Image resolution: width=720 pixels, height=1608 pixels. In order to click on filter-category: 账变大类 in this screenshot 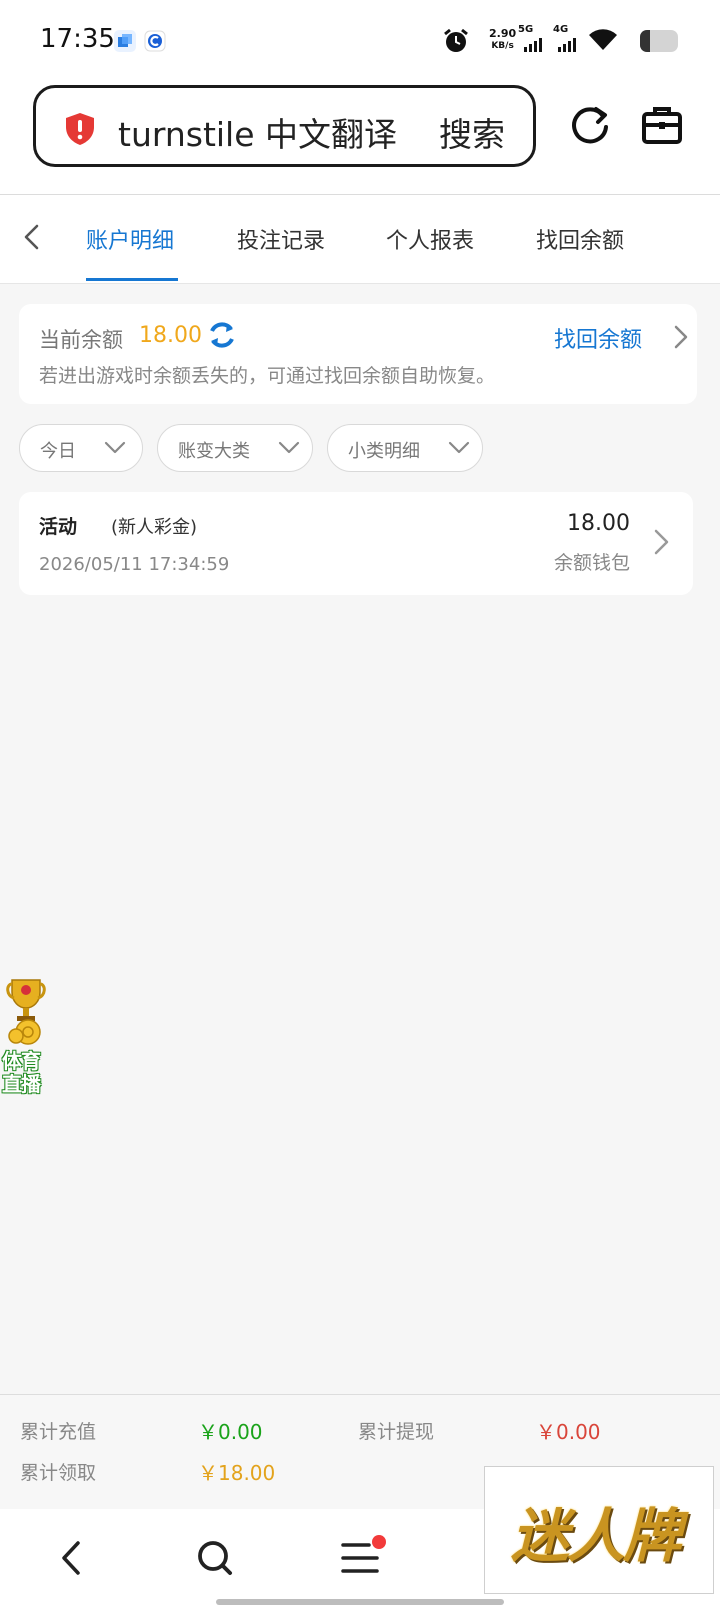, I will do `click(235, 448)`.